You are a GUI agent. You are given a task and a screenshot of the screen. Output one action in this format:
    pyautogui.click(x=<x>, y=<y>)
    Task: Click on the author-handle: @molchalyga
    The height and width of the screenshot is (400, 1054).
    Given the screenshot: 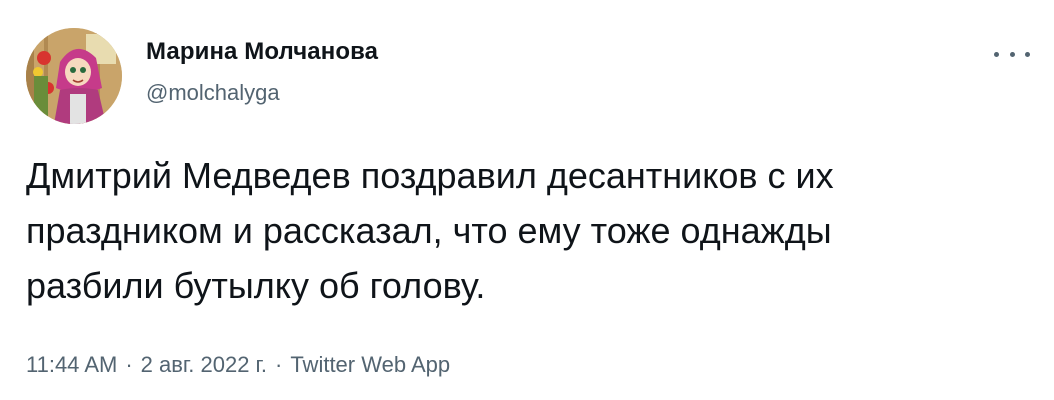 What is the action you would take?
    pyautogui.click(x=213, y=93)
    